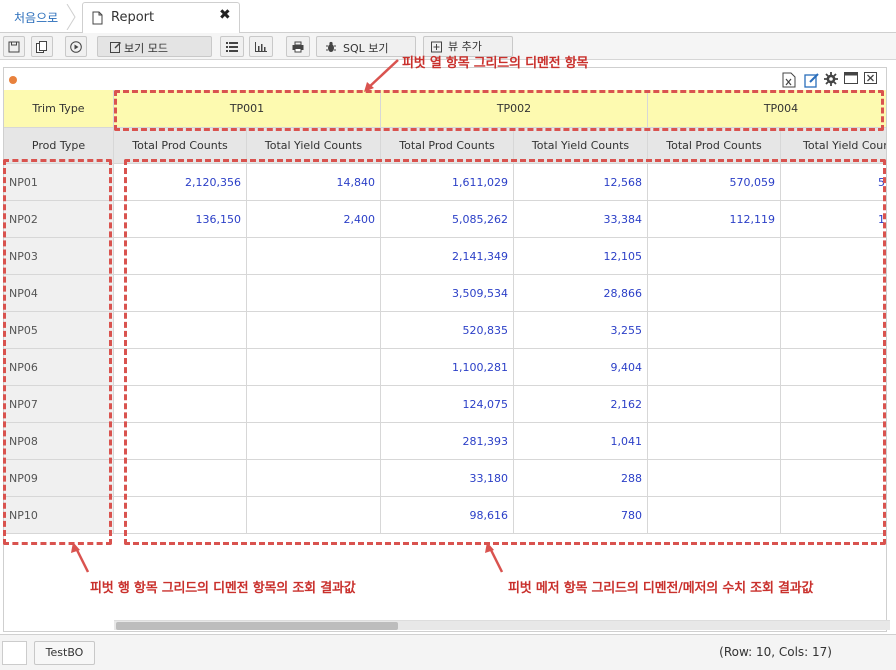  Describe the element at coordinates (381, 75) in the screenshot. I see `col-annotation-arrow-icon` at that location.